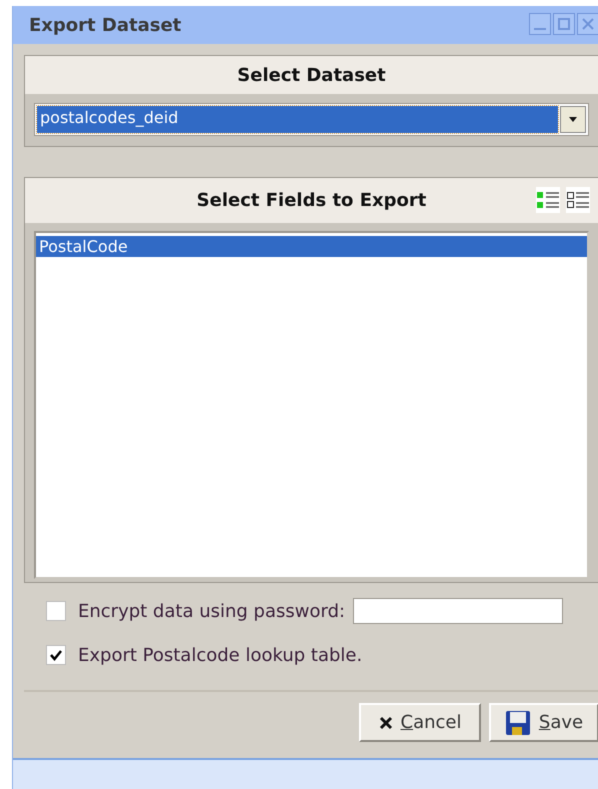  What do you see at coordinates (540, 29) in the screenshot?
I see `minimize-icon` at bounding box center [540, 29].